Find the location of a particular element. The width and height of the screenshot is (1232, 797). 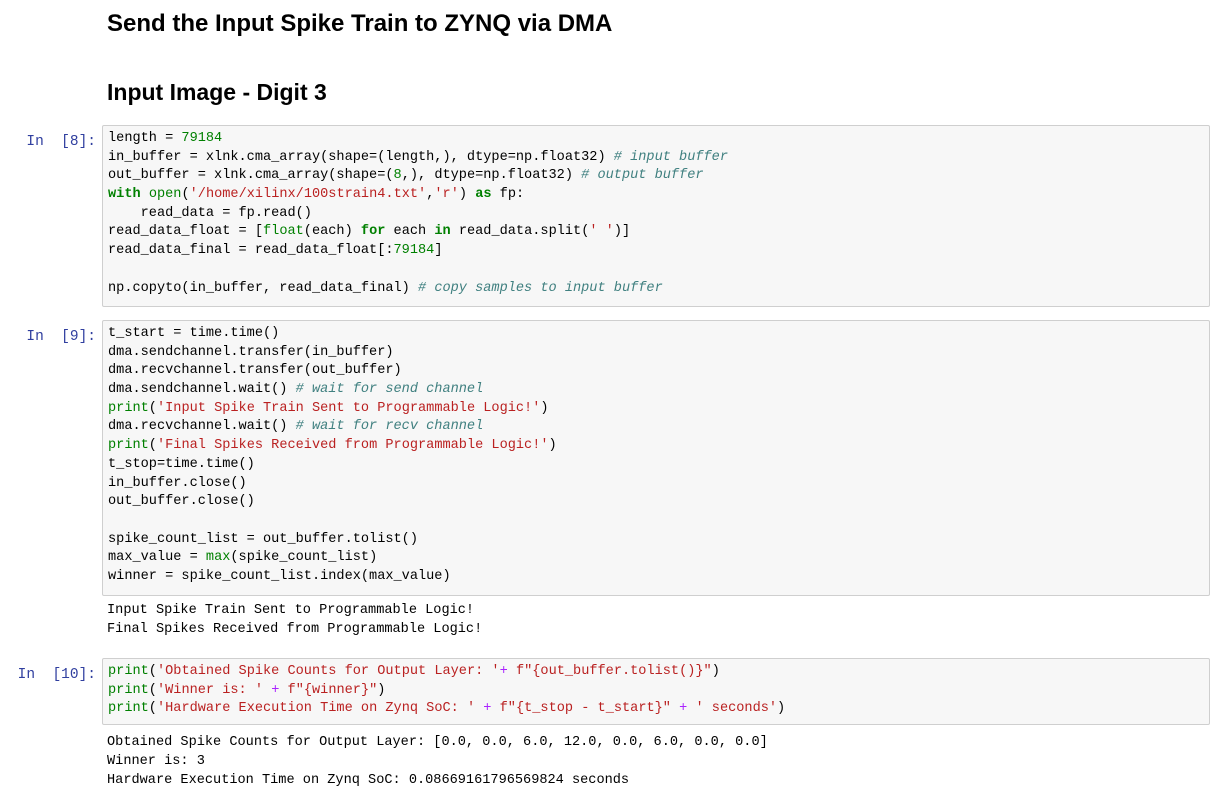

code-line: max_value = max(spike_count_list) is located at coordinates (658, 558).